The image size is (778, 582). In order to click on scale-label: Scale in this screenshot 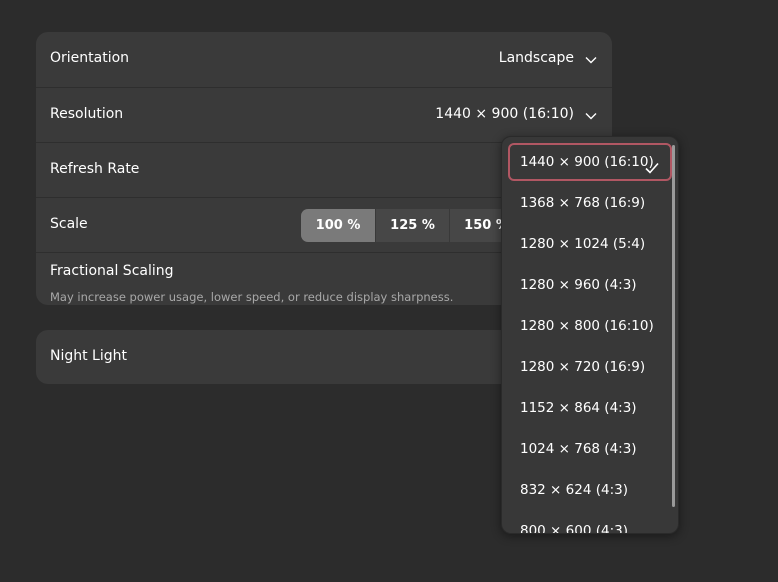, I will do `click(69, 224)`.